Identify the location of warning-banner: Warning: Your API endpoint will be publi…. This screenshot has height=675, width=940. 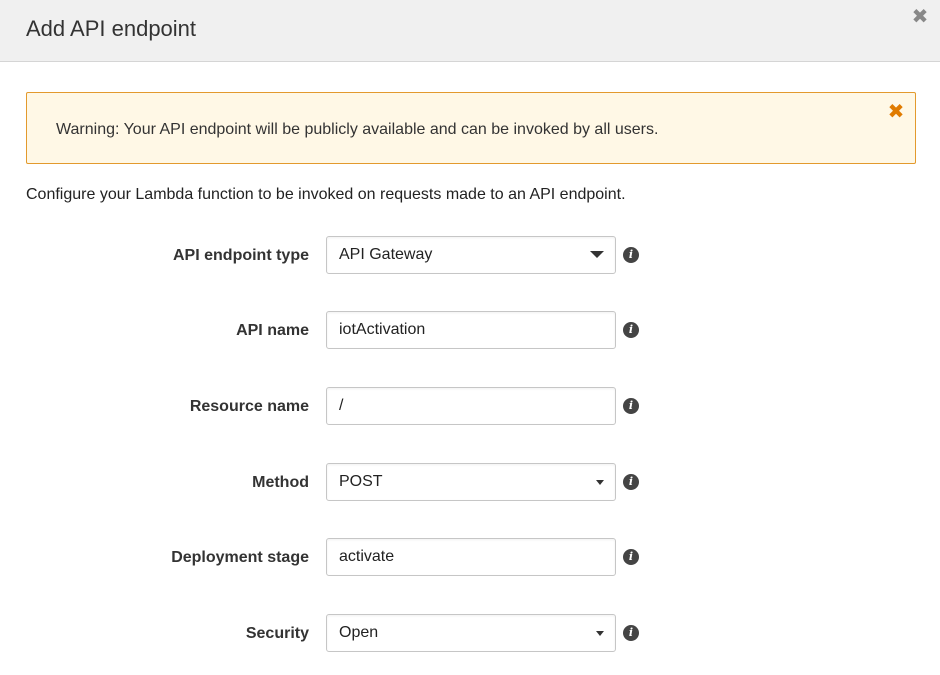
(471, 128).